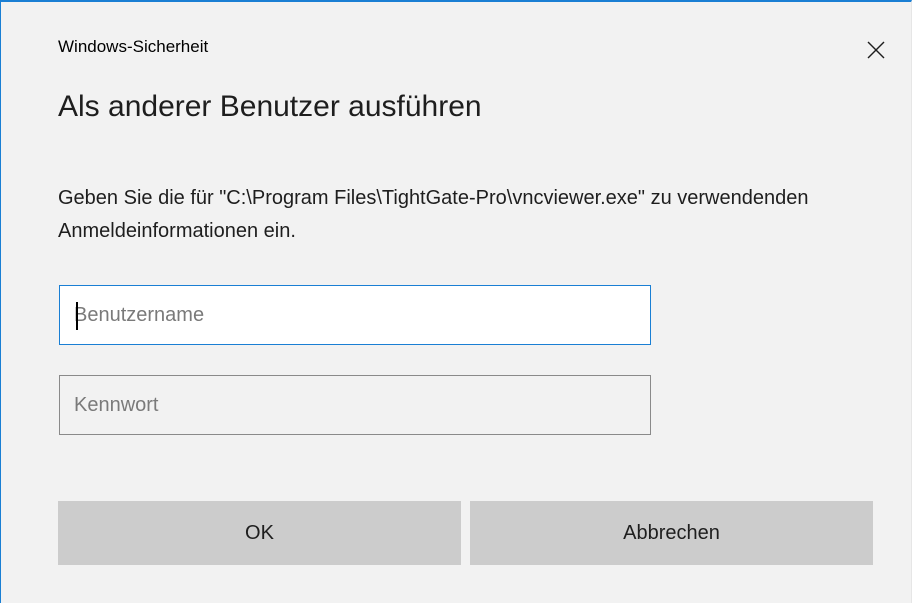  What do you see at coordinates (671, 533) in the screenshot?
I see `cancel-button: Abbrechen` at bounding box center [671, 533].